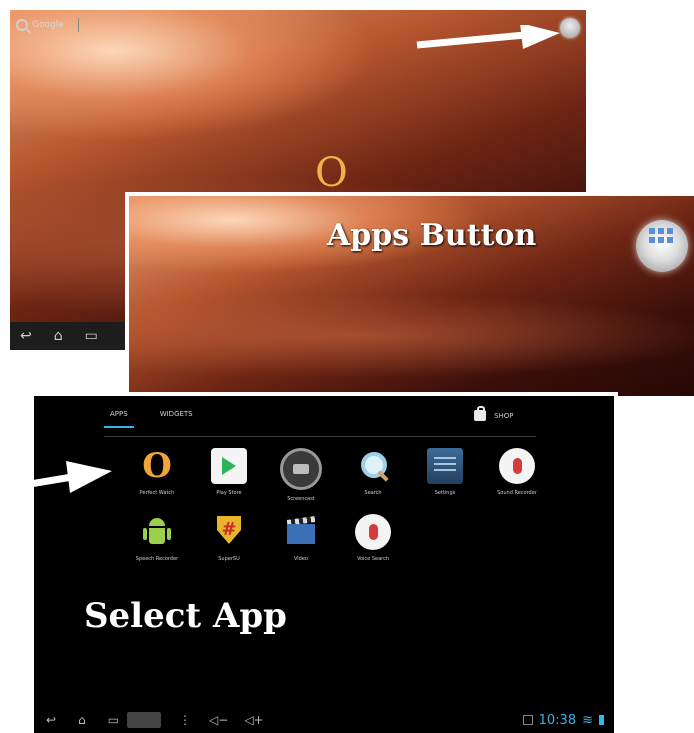 Image resolution: width=694 pixels, height=733 pixels. What do you see at coordinates (587, 720) in the screenshot?
I see `wifi-icon: ≋` at bounding box center [587, 720].